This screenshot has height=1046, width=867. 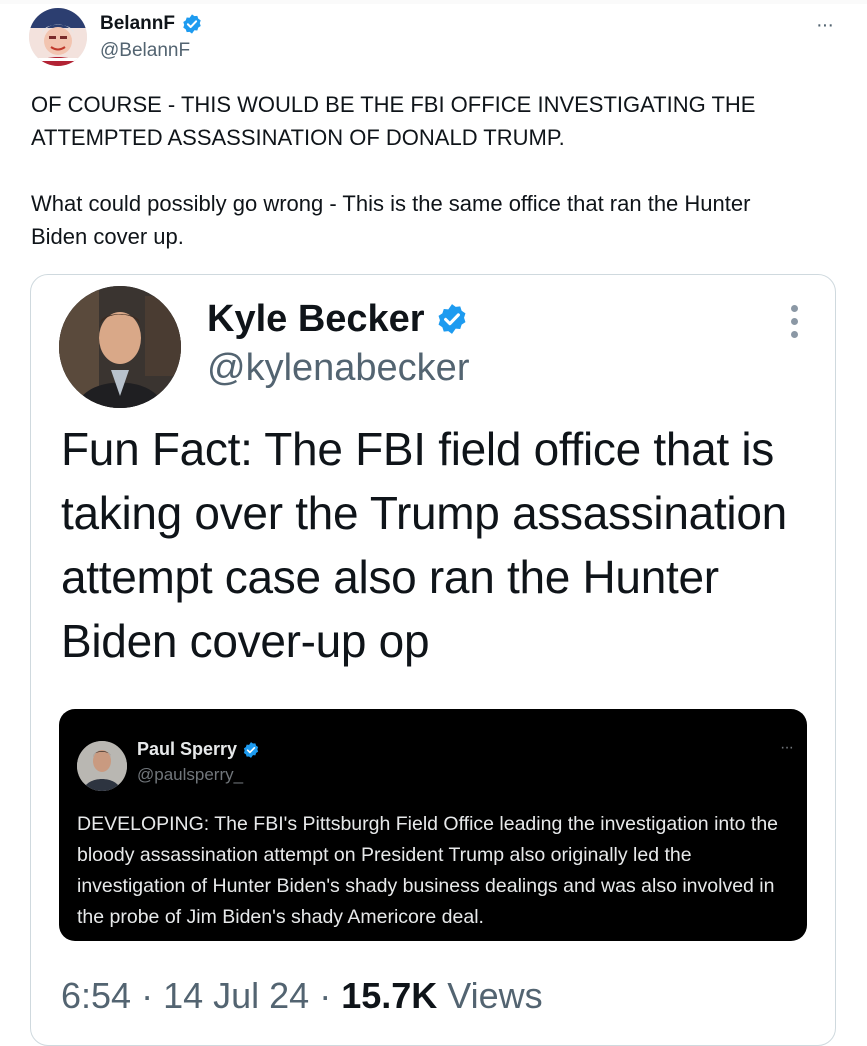 I want to click on quoted-author-name-text: Paul Sperry, so click(x=187, y=749).